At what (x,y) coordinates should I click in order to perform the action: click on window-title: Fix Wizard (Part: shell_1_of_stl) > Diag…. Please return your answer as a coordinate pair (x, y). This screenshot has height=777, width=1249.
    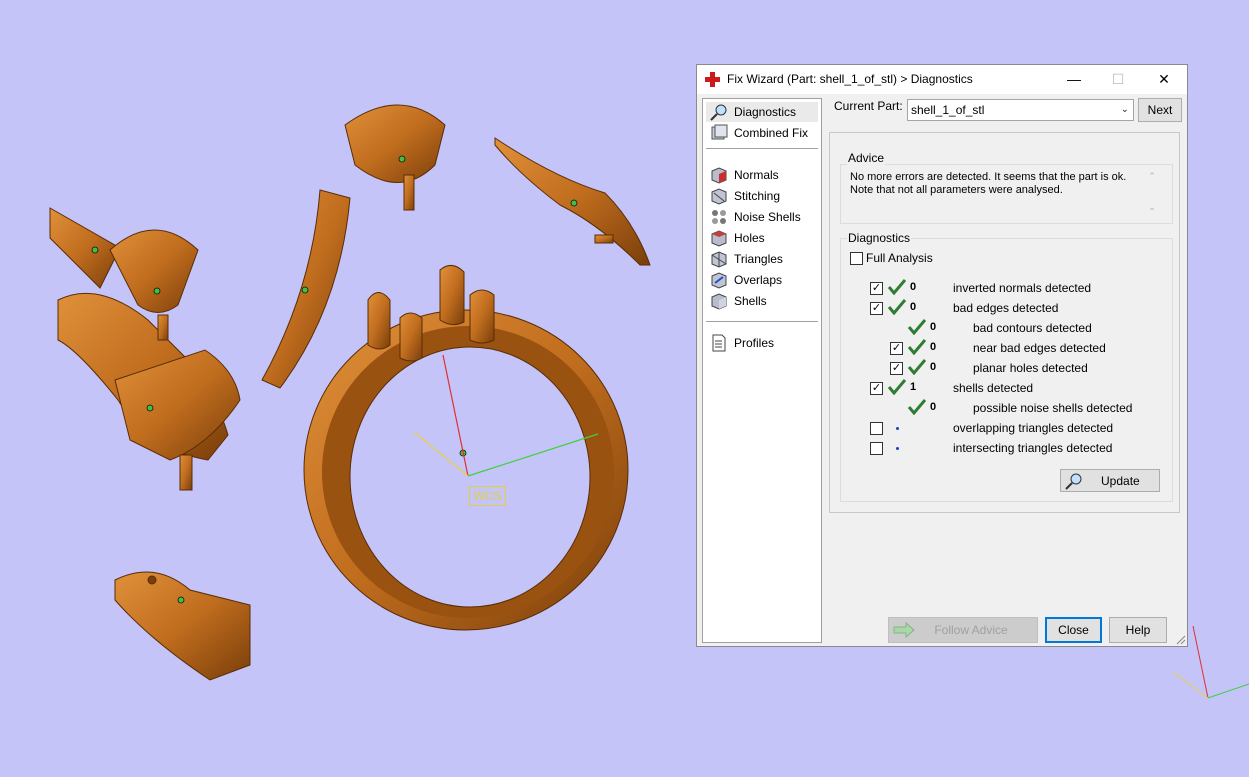
    Looking at the image, I should click on (850, 79).